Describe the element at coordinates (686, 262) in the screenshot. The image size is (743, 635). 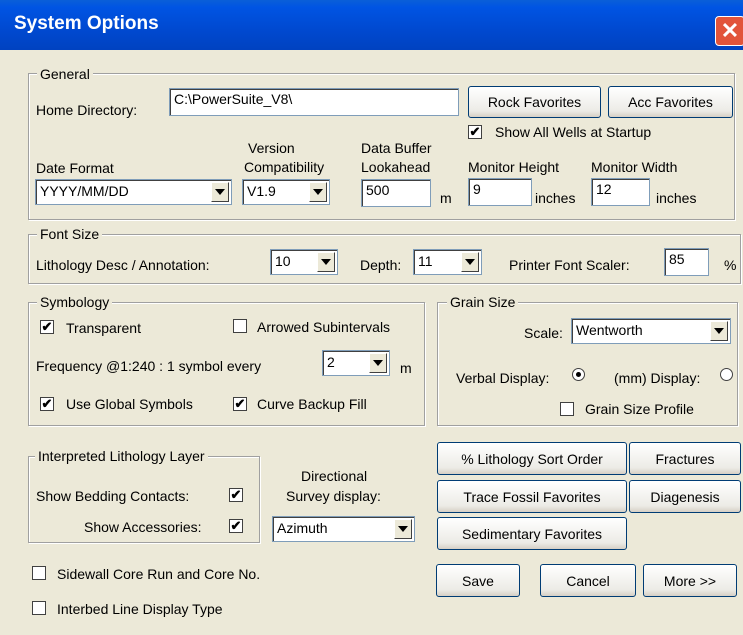
I see `printer-scaler-input: 85` at that location.